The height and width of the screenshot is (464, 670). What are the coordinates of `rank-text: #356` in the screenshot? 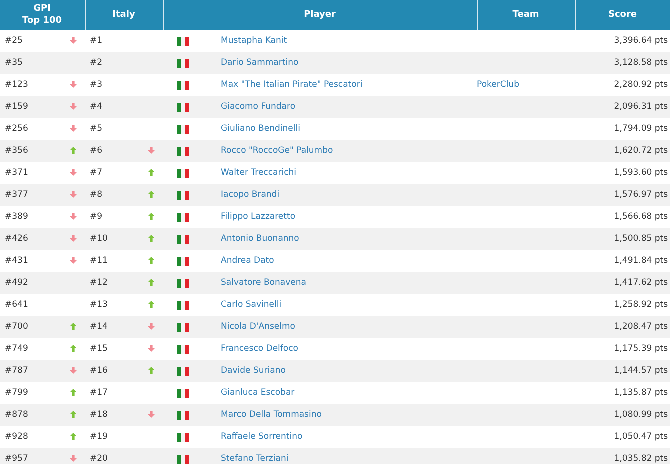 It's located at (16, 151).